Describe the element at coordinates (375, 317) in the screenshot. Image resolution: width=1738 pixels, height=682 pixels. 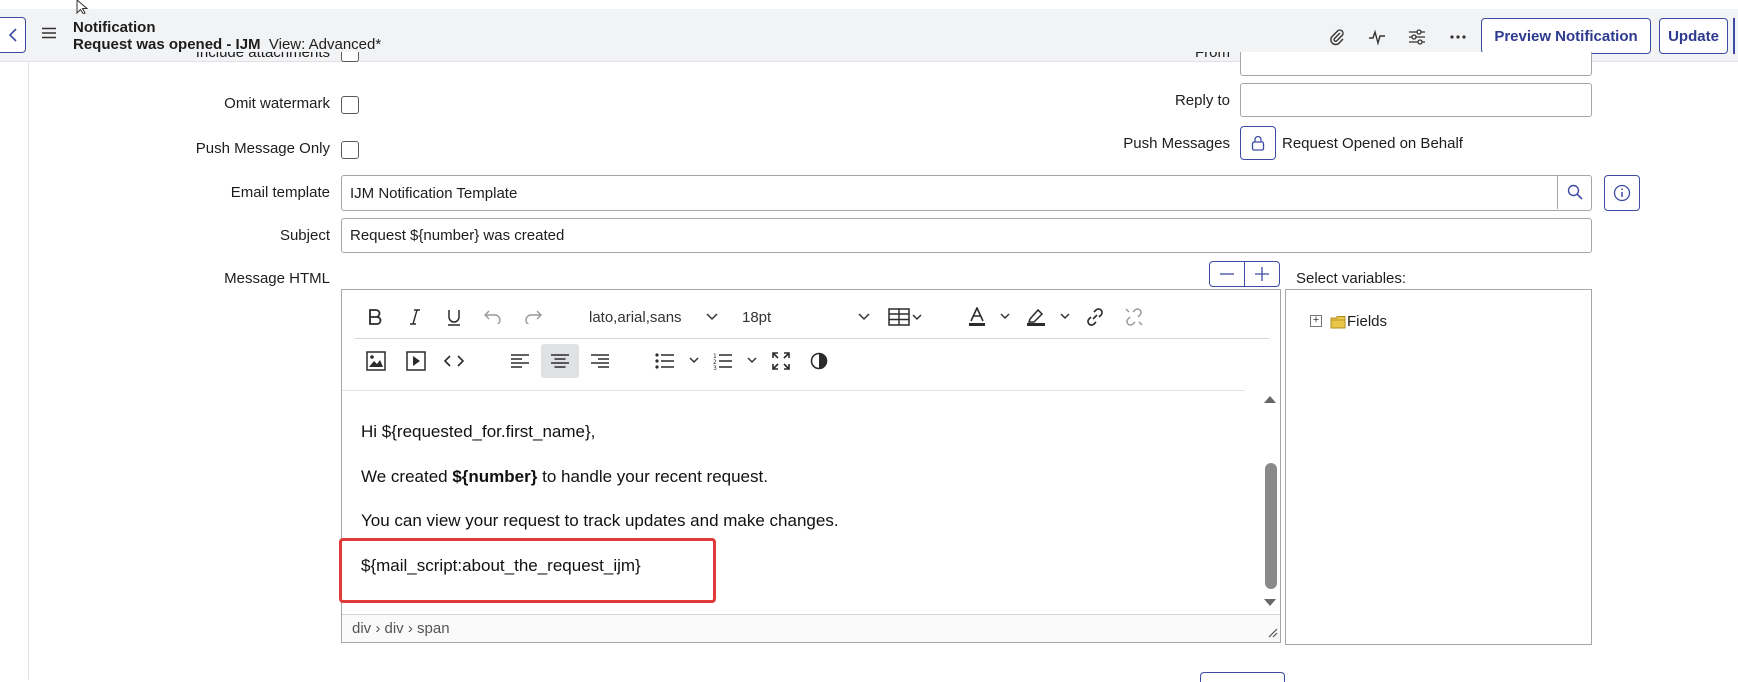
I see `bold-icon` at that location.